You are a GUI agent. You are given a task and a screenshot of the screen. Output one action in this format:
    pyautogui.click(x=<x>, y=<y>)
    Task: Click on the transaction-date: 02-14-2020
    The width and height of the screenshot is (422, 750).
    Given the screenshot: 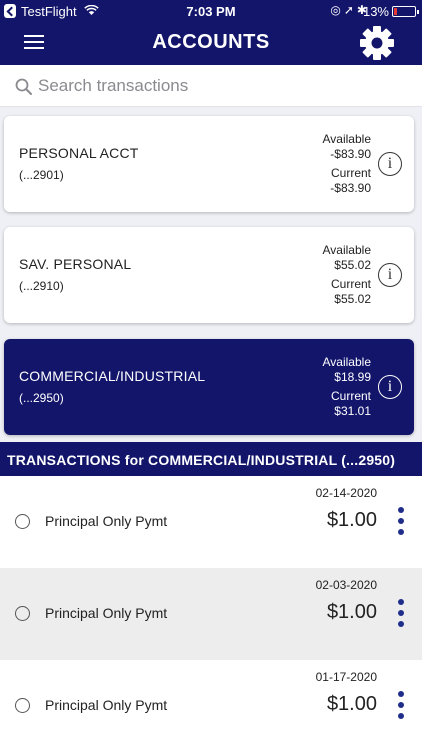 What is the action you would take?
    pyautogui.click(x=346, y=493)
    